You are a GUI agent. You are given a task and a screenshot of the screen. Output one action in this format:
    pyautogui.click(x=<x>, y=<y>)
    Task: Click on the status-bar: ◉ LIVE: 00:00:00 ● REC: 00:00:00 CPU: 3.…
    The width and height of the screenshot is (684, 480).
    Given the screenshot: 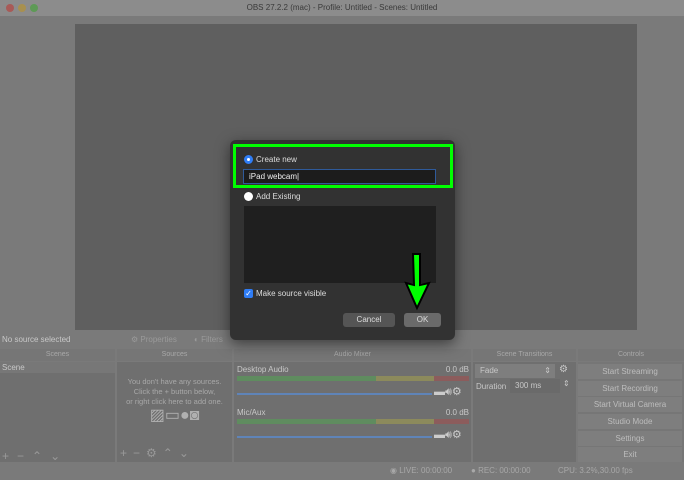 What is the action you would take?
    pyautogui.click(x=342, y=471)
    